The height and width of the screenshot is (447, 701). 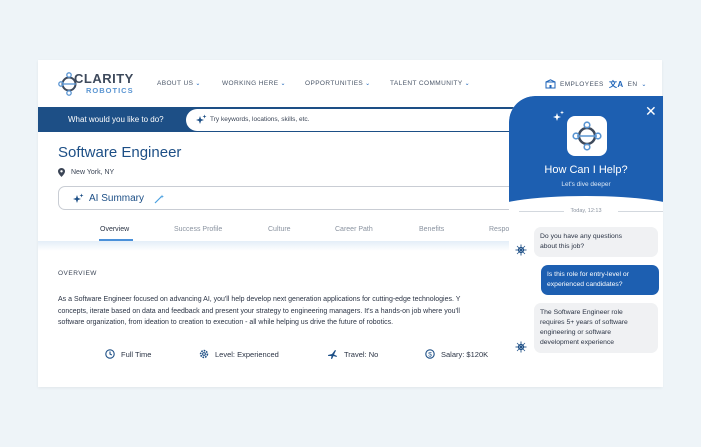 I want to click on brand-subname: ROBOTICS, so click(x=110, y=90).